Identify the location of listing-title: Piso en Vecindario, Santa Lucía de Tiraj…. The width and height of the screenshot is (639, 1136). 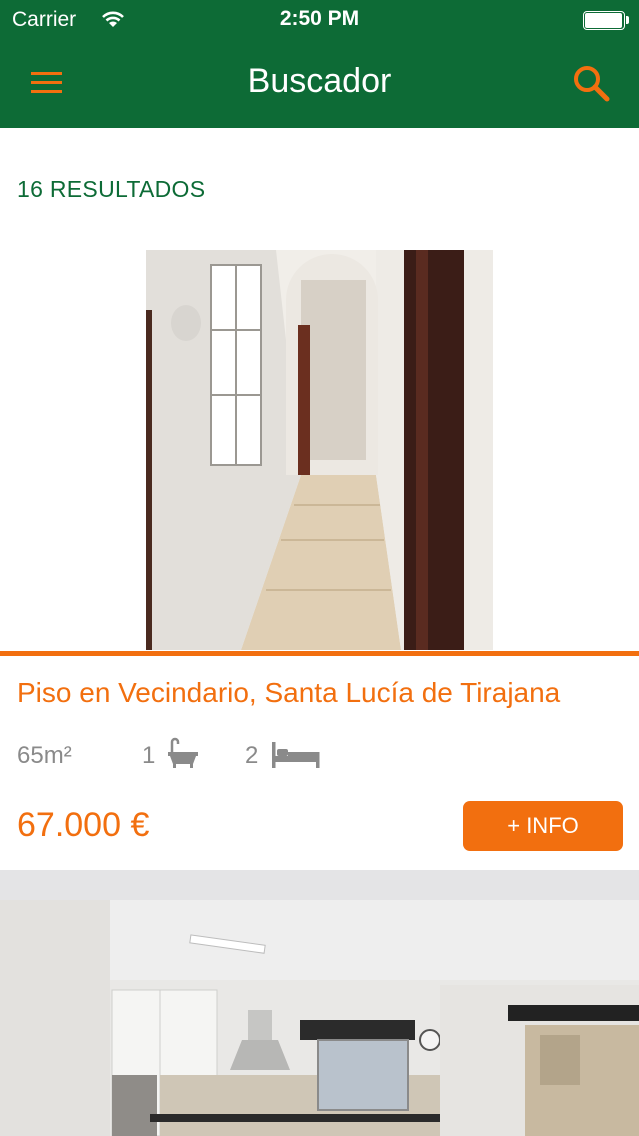
(288, 693).